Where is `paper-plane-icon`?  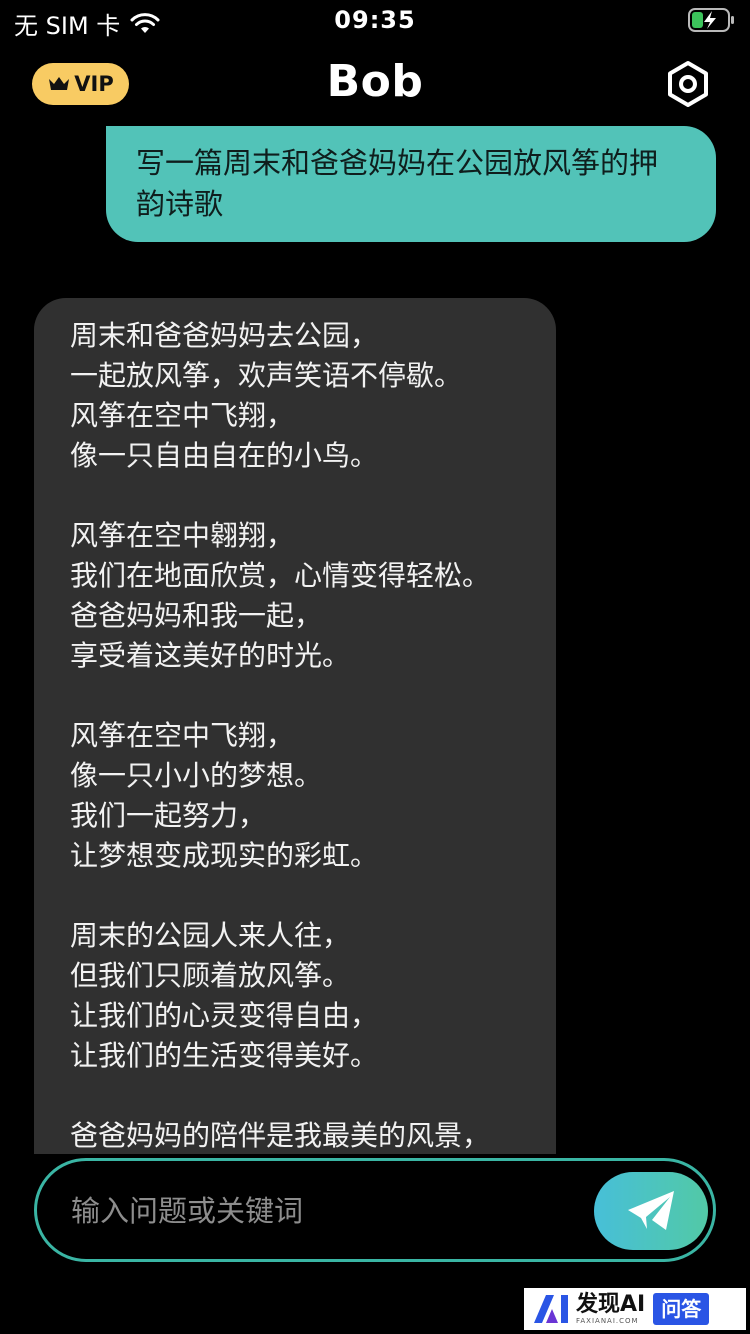
paper-plane-icon is located at coordinates (651, 1210).